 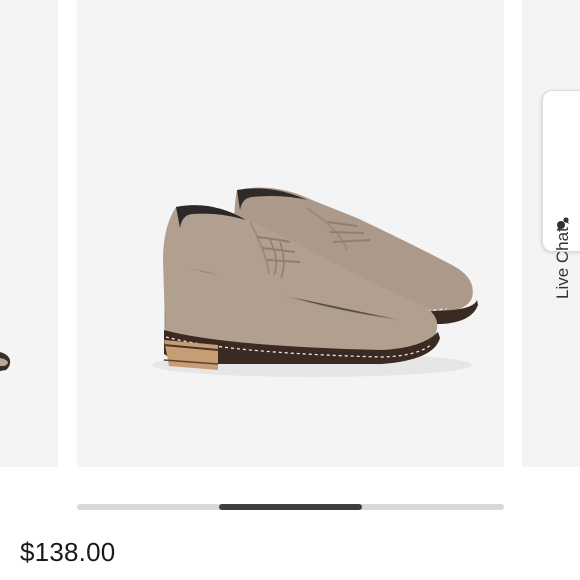 What do you see at coordinates (29, 233) in the screenshot?
I see `previous-slide` at bounding box center [29, 233].